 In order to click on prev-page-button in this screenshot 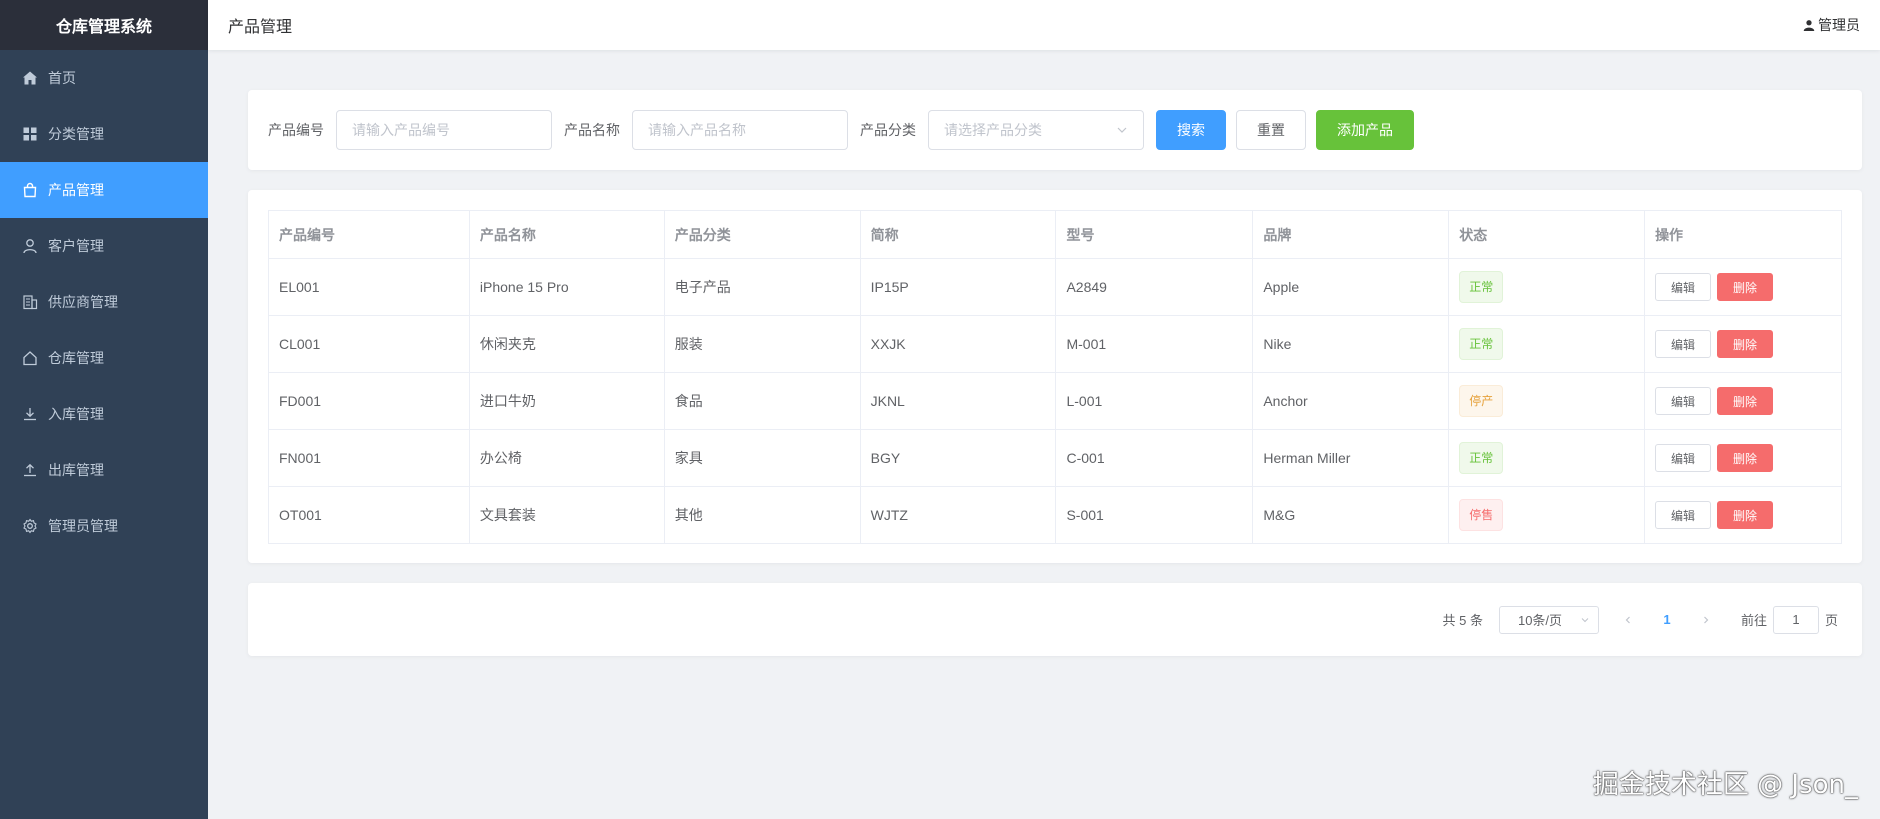, I will do `click(1628, 620)`.